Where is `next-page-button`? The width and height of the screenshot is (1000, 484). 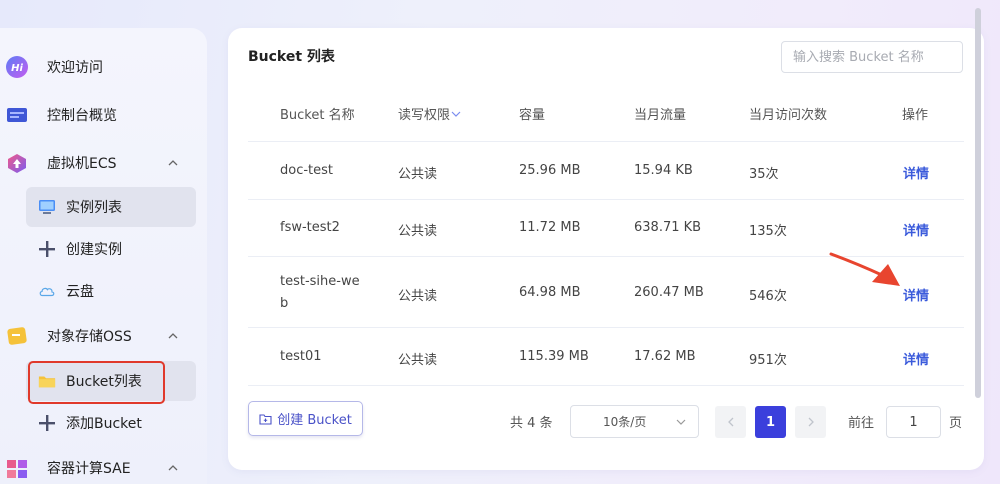 next-page-button is located at coordinates (810, 422).